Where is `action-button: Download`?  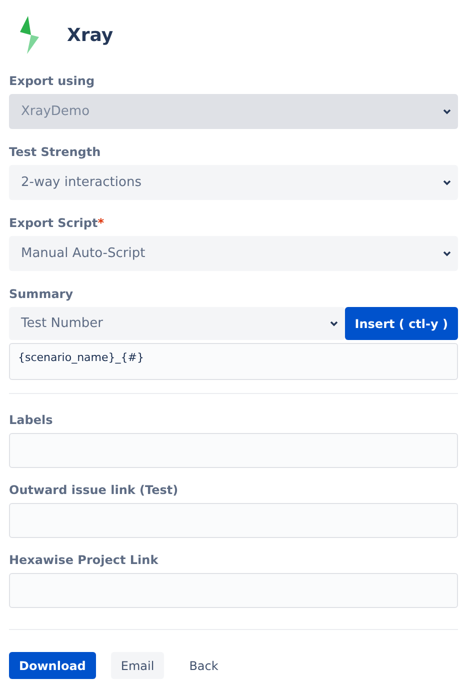
action-button: Download is located at coordinates (52, 665).